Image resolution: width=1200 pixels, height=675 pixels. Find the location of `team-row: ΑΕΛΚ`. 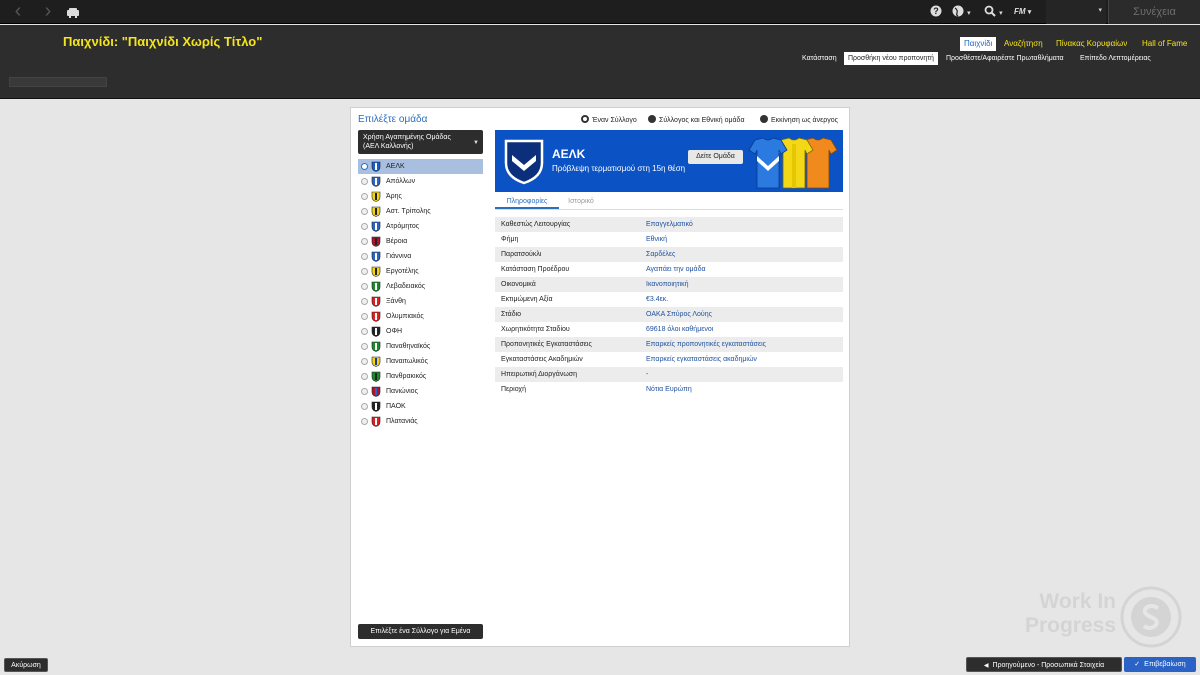

team-row: ΑΕΛΚ is located at coordinates (420, 166).